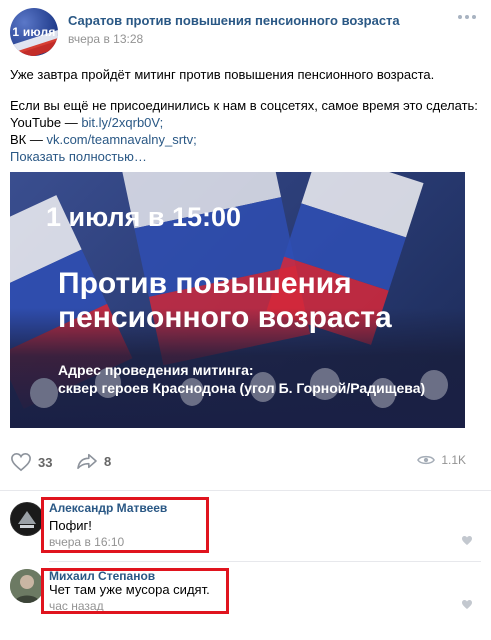 This screenshot has width=491, height=640. Describe the element at coordinates (105, 39) in the screenshot. I see `post-time: вчера в 13:28` at that location.